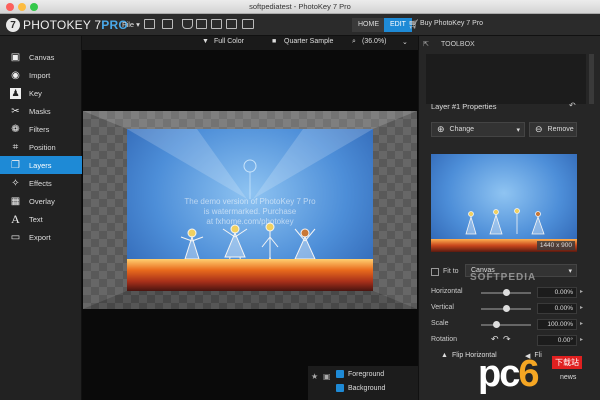 Image resolution: width=600 pixels, height=400 pixels. Describe the element at coordinates (149, 24) in the screenshot. I see `new-project-icon` at that location.